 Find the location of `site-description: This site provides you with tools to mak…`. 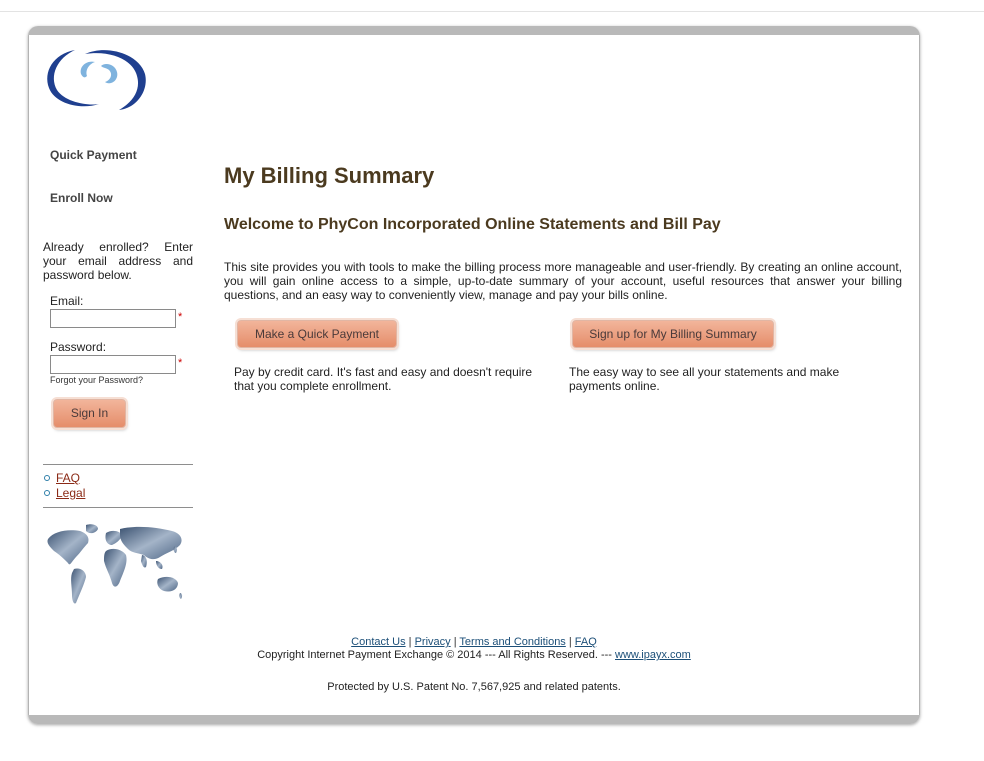

site-description: This site provides you with tools to mak… is located at coordinates (563, 281).